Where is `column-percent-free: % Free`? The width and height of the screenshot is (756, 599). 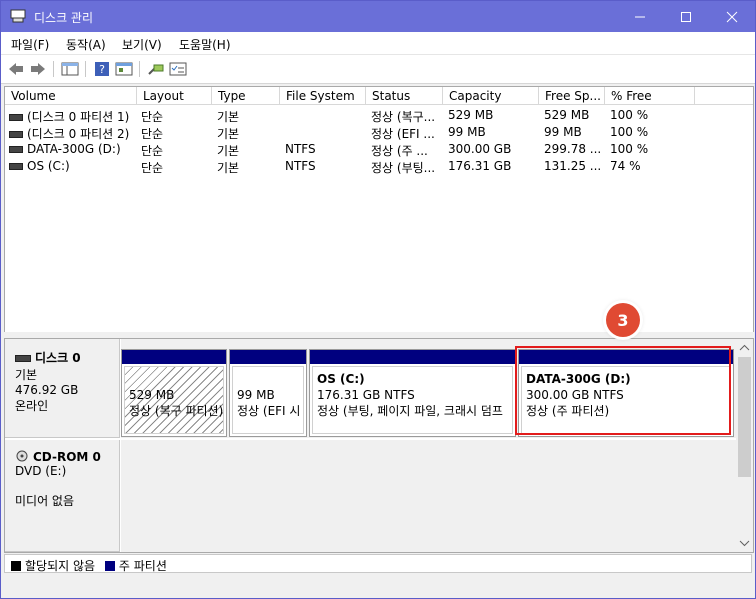 column-percent-free: % Free is located at coordinates (650, 96).